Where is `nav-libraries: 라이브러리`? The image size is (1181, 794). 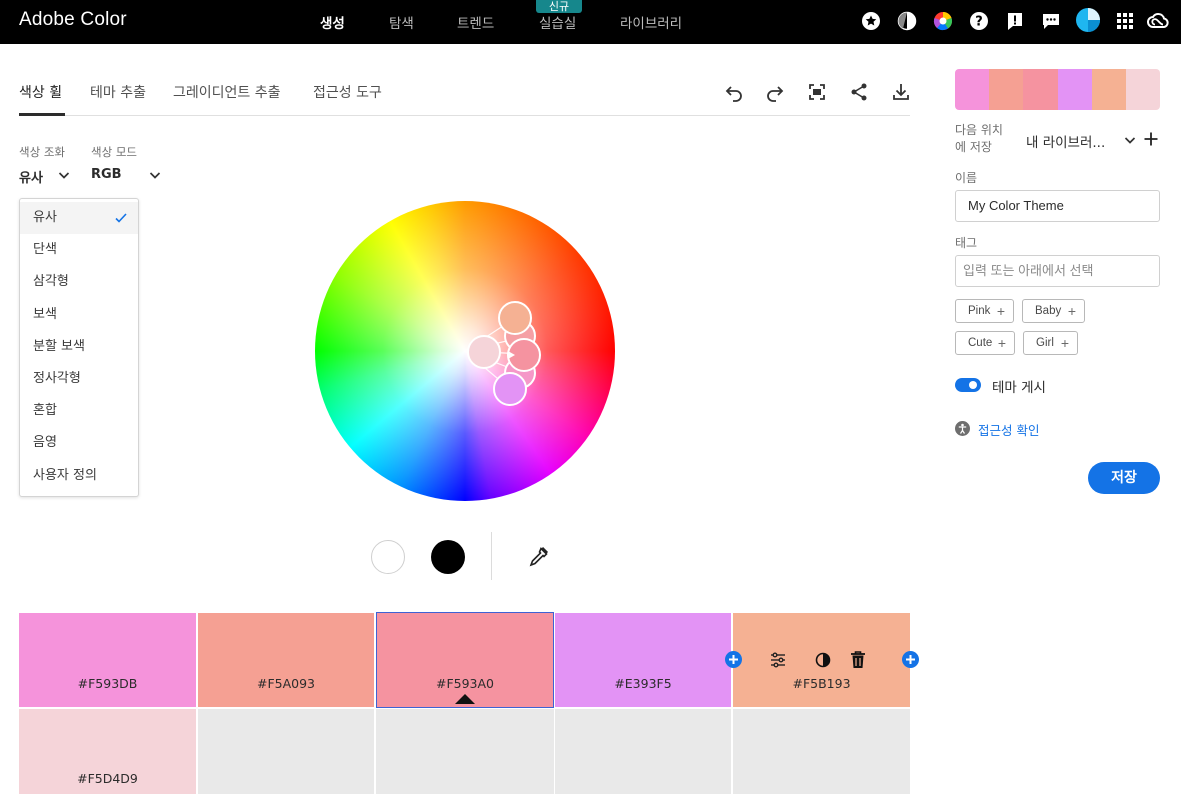 nav-libraries: 라이브러리 is located at coordinates (651, 22).